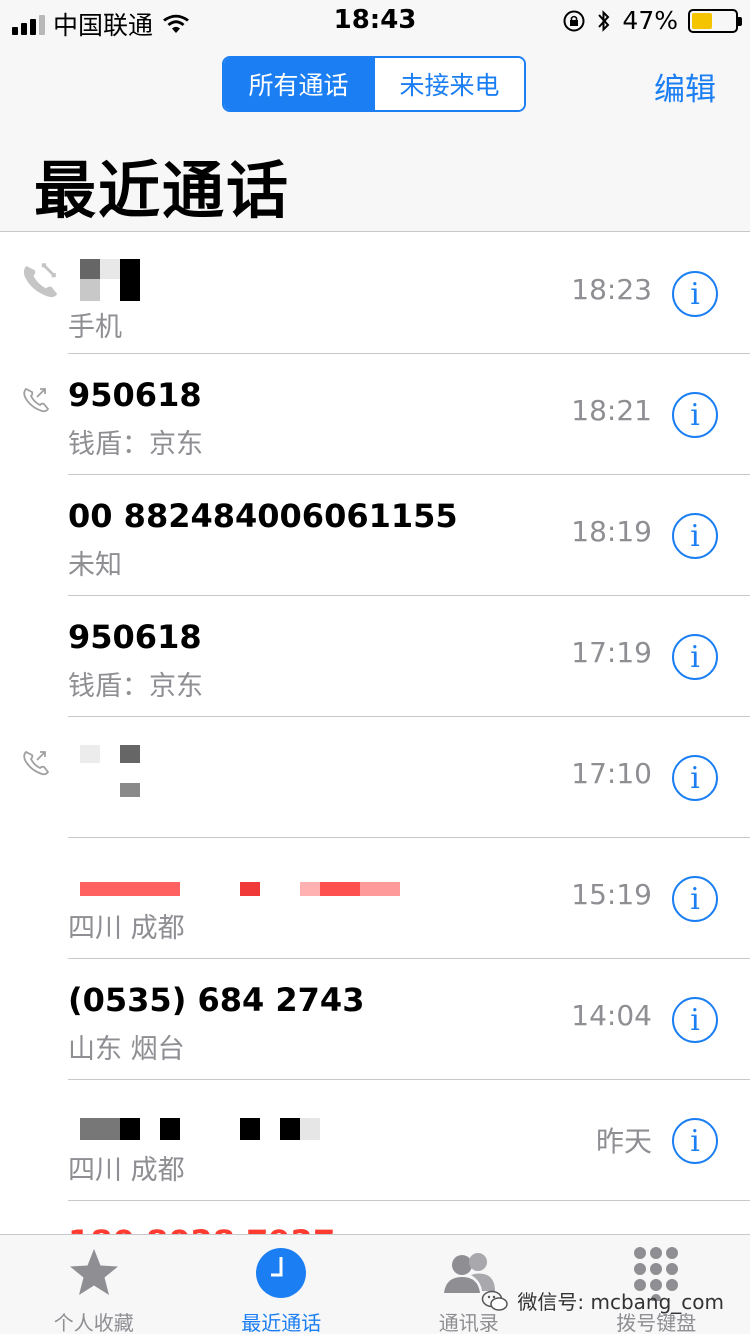  Describe the element at coordinates (611, 410) in the screenshot. I see `call-time: 18:21` at that location.